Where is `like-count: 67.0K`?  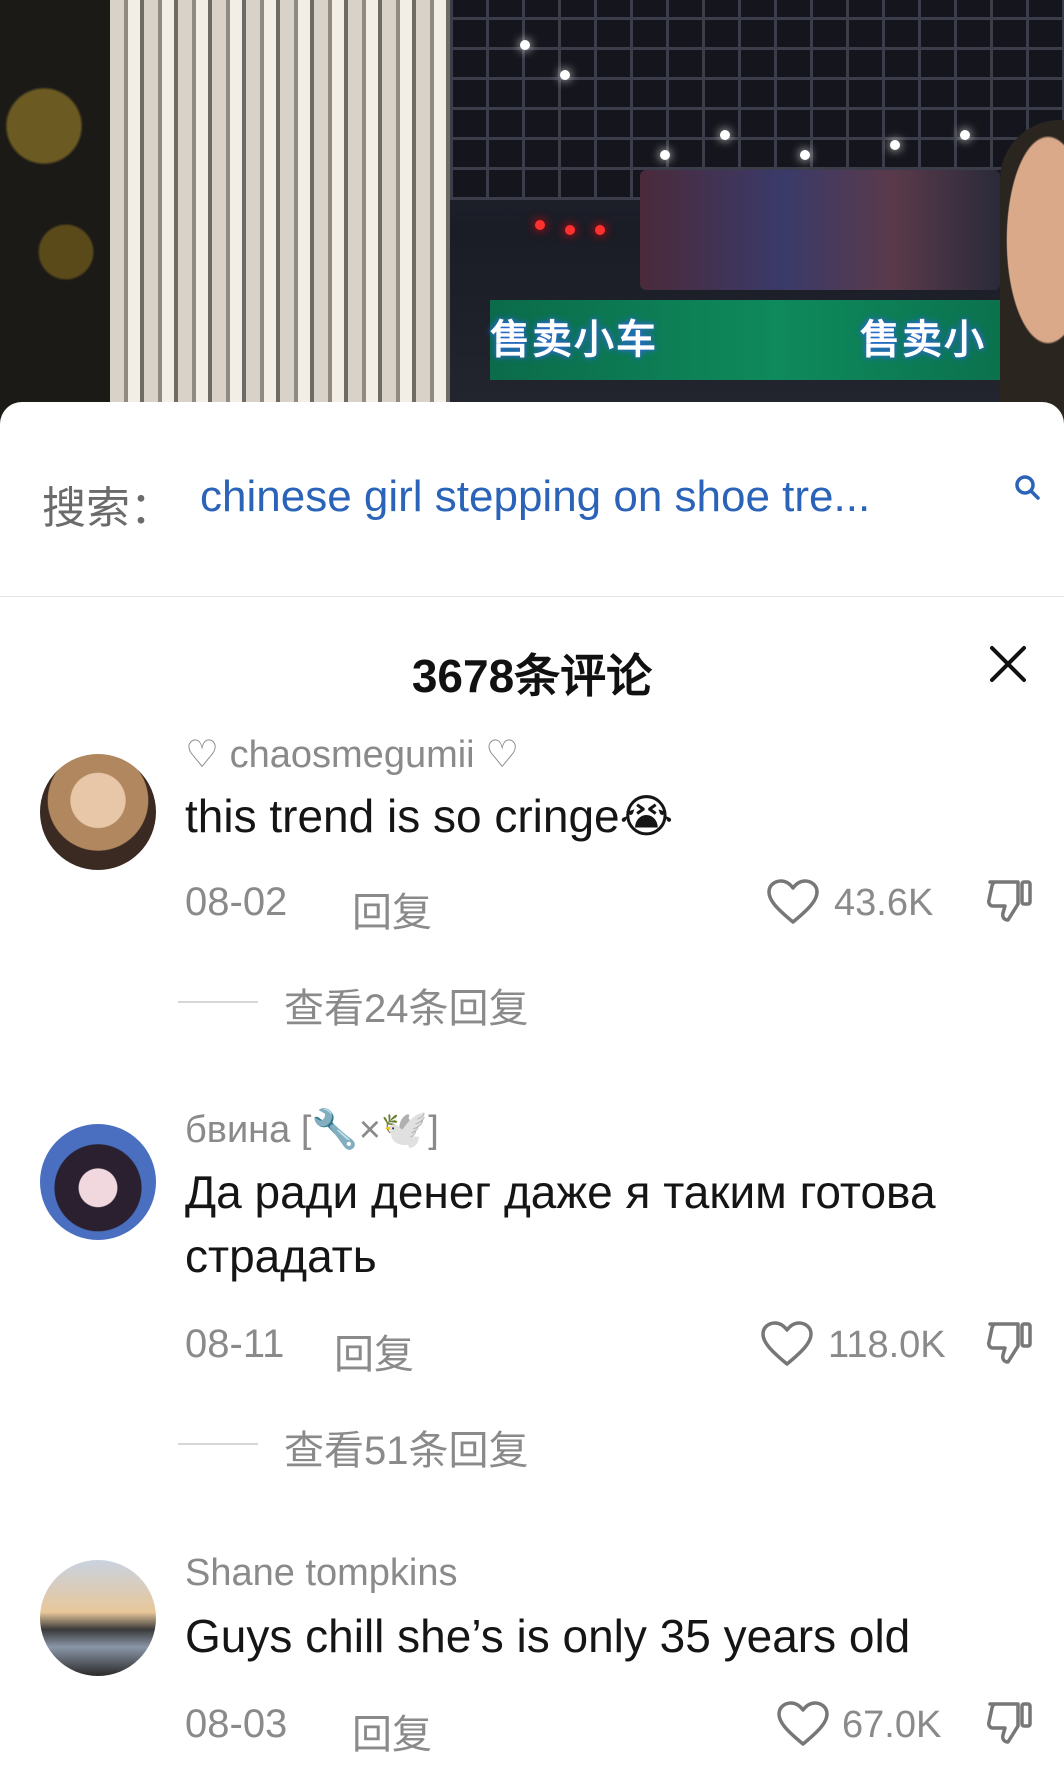 like-count: 67.0K is located at coordinates (892, 1725).